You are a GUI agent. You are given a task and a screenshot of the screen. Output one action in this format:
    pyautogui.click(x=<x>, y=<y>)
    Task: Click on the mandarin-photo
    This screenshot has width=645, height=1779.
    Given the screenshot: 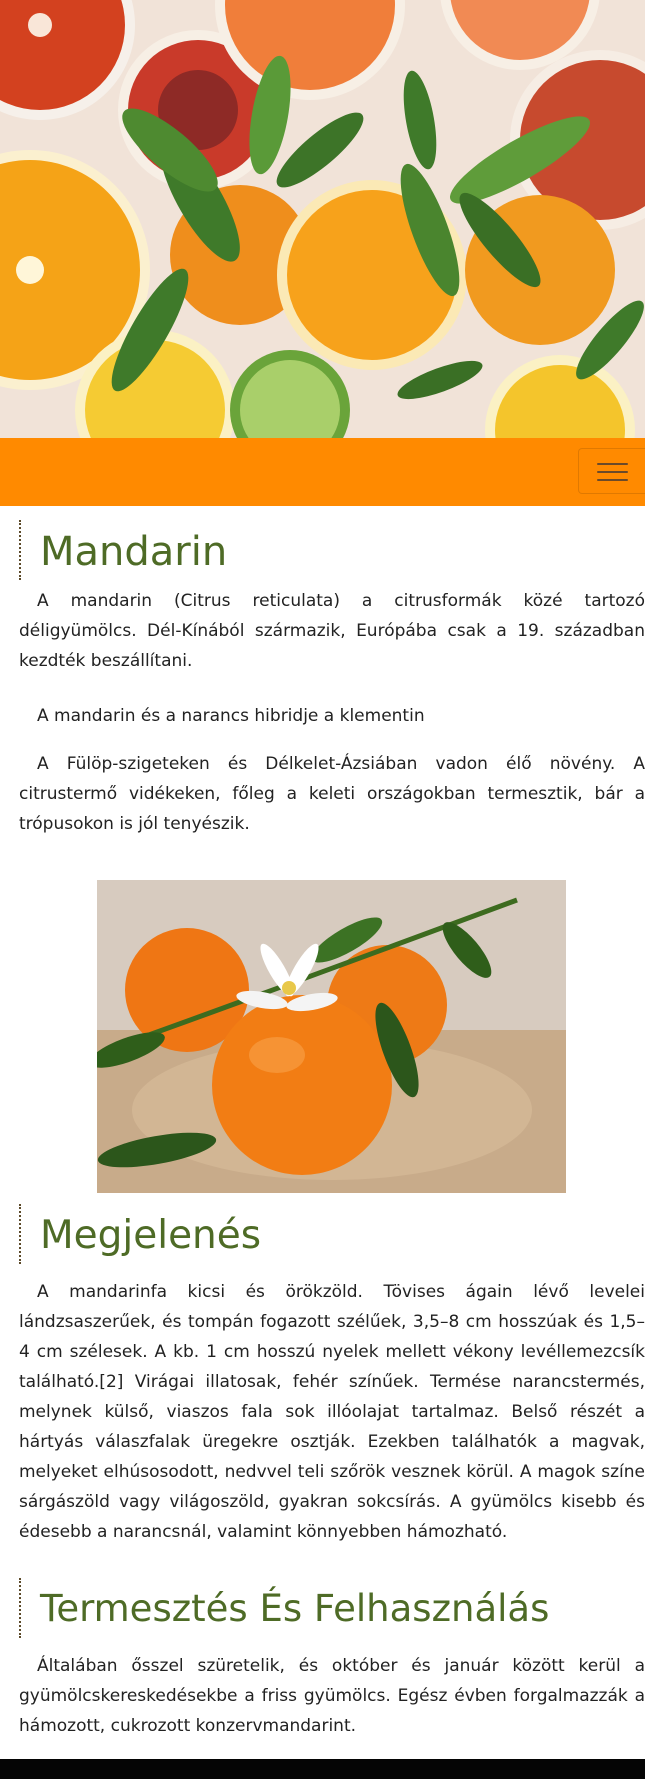 What is the action you would take?
    pyautogui.click(x=331, y=1036)
    